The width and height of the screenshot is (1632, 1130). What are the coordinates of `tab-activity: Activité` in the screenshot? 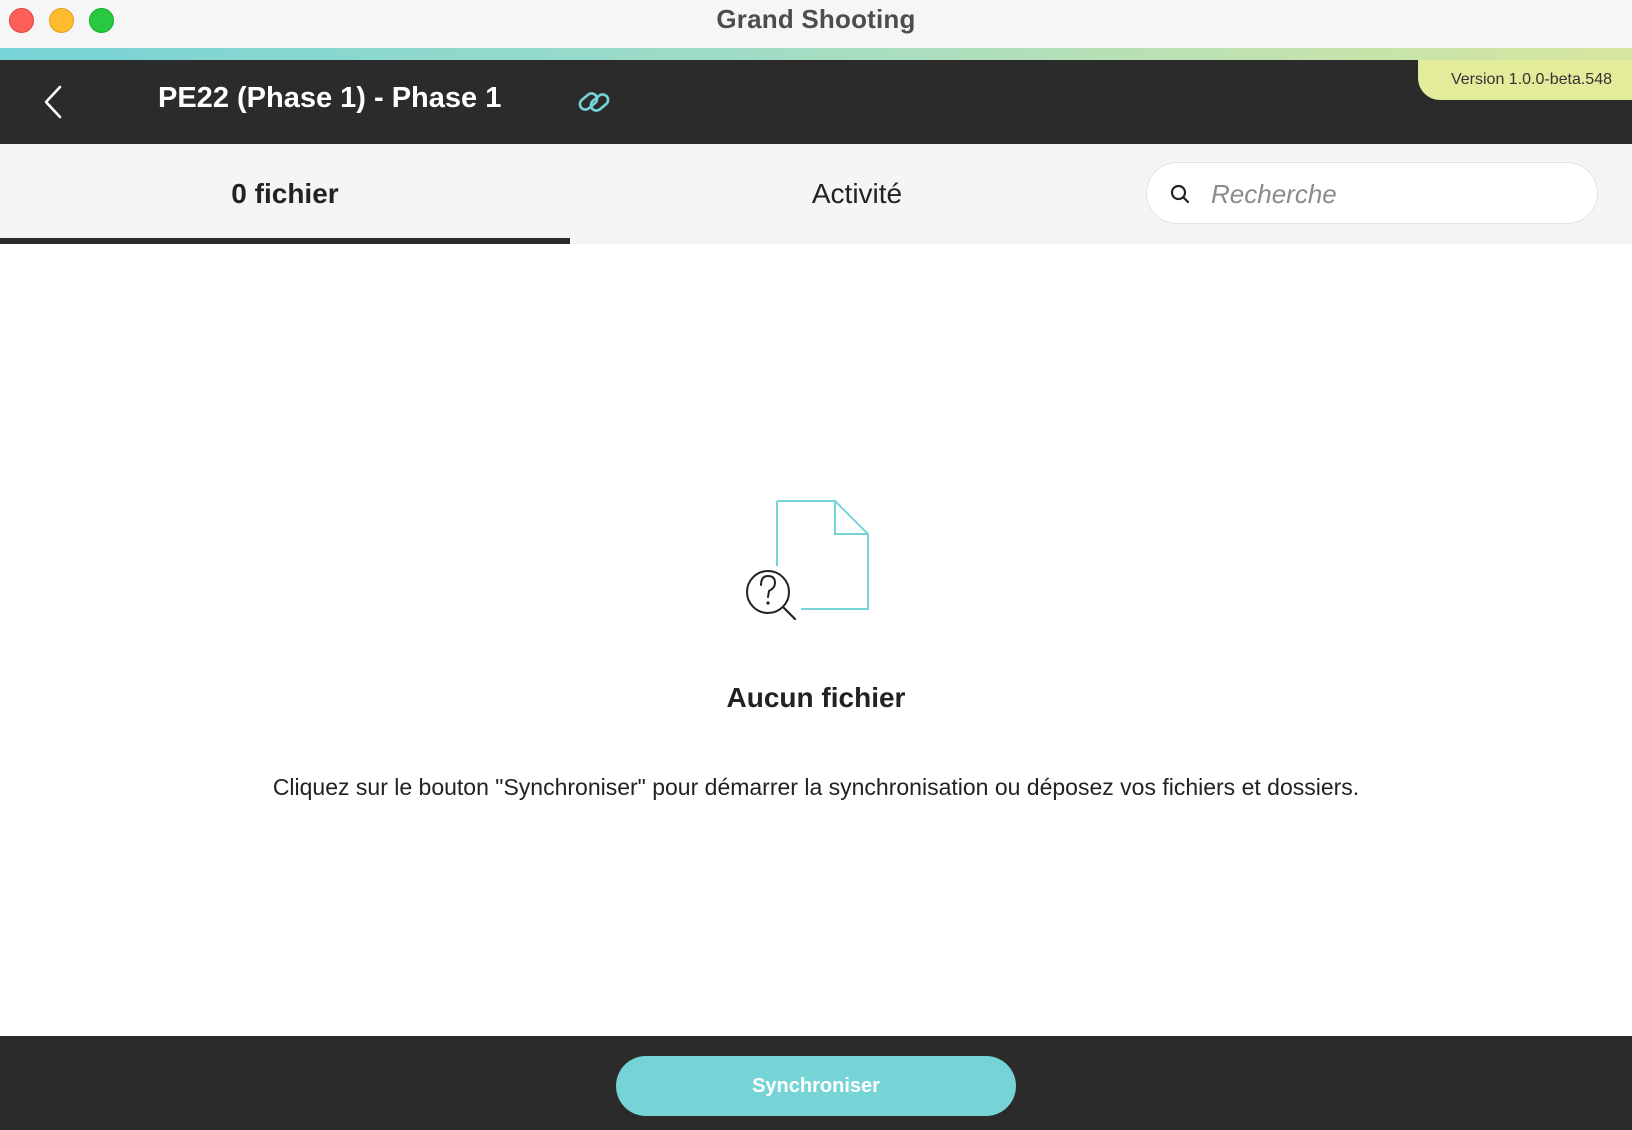 It's located at (857, 194).